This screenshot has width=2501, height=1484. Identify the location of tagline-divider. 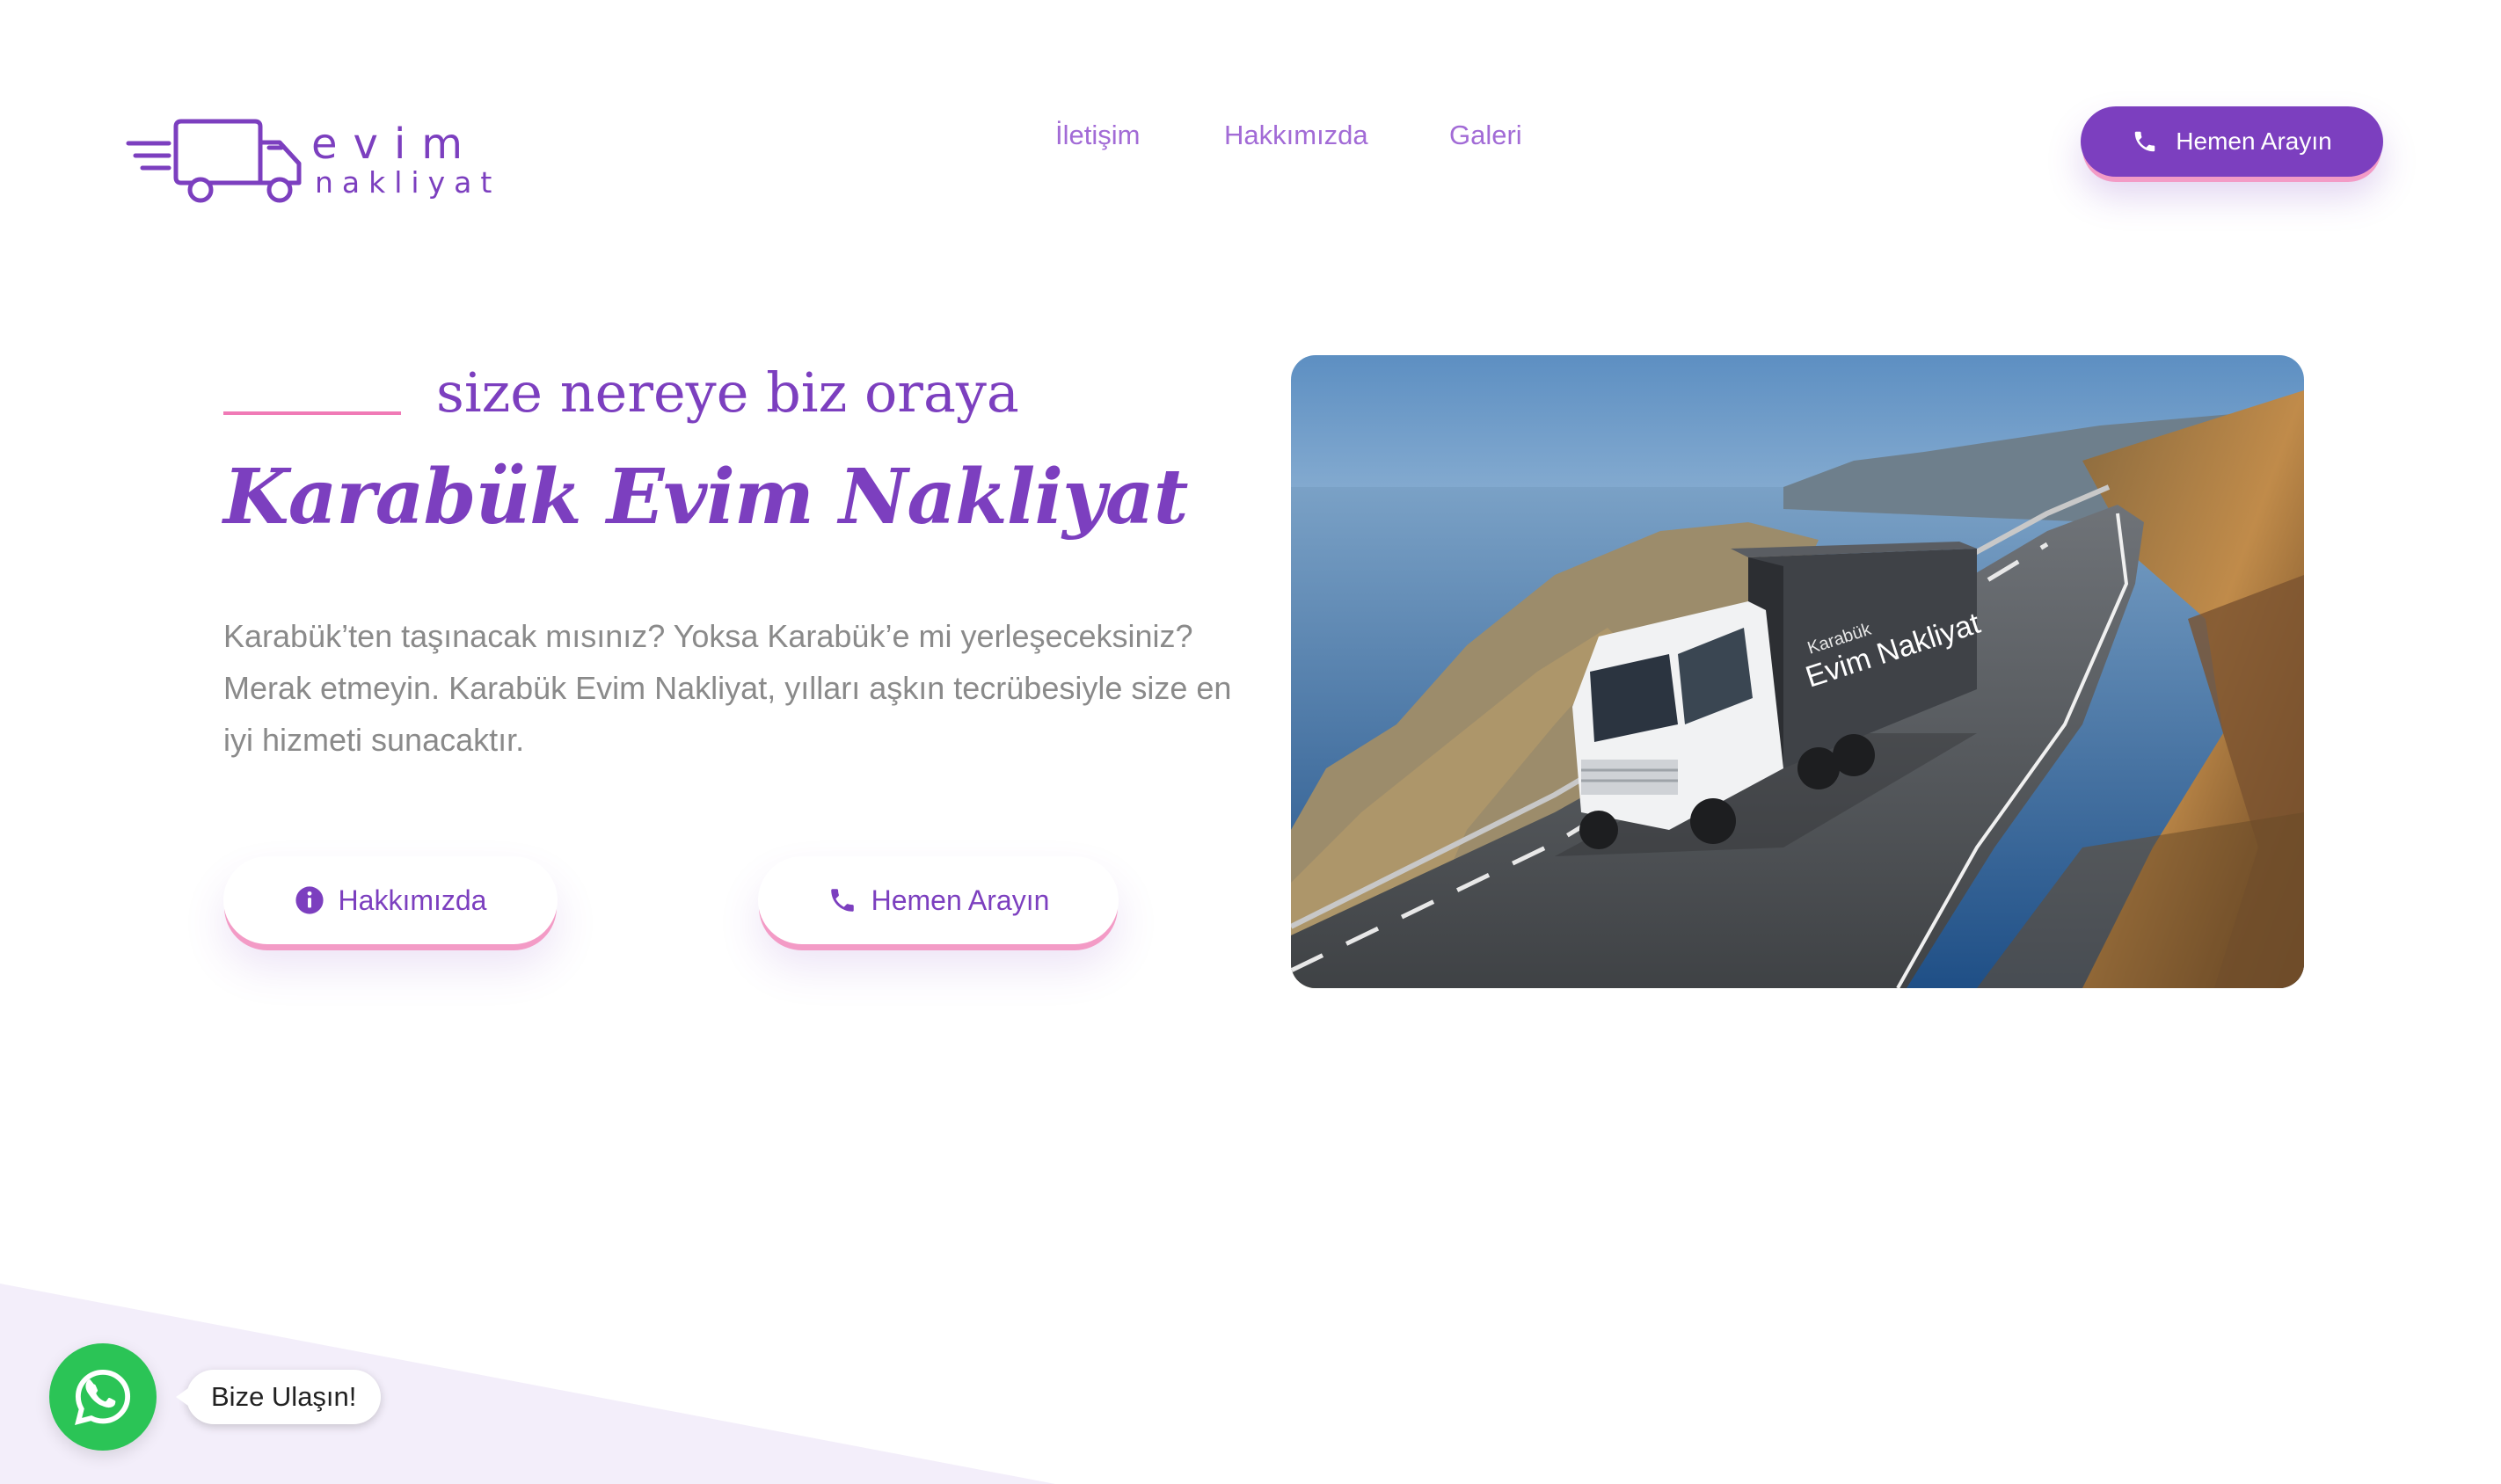
(312, 413).